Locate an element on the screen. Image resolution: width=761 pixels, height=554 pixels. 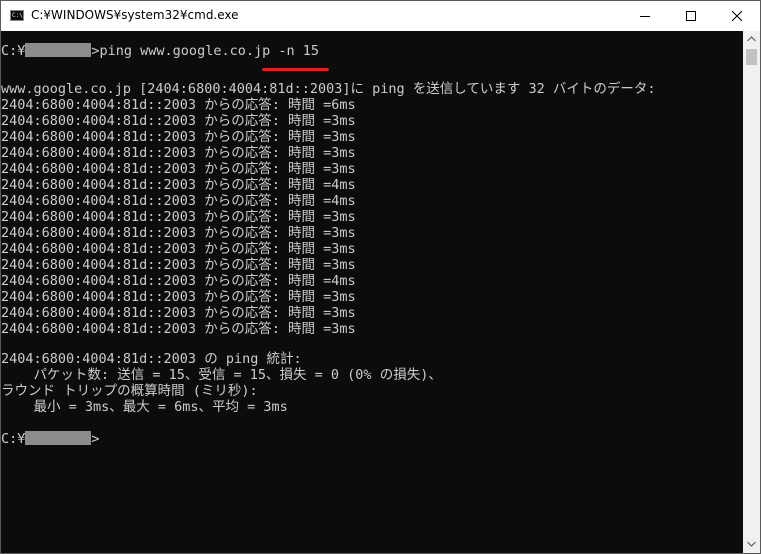
chevron-down-icon is located at coordinates (751, 544).